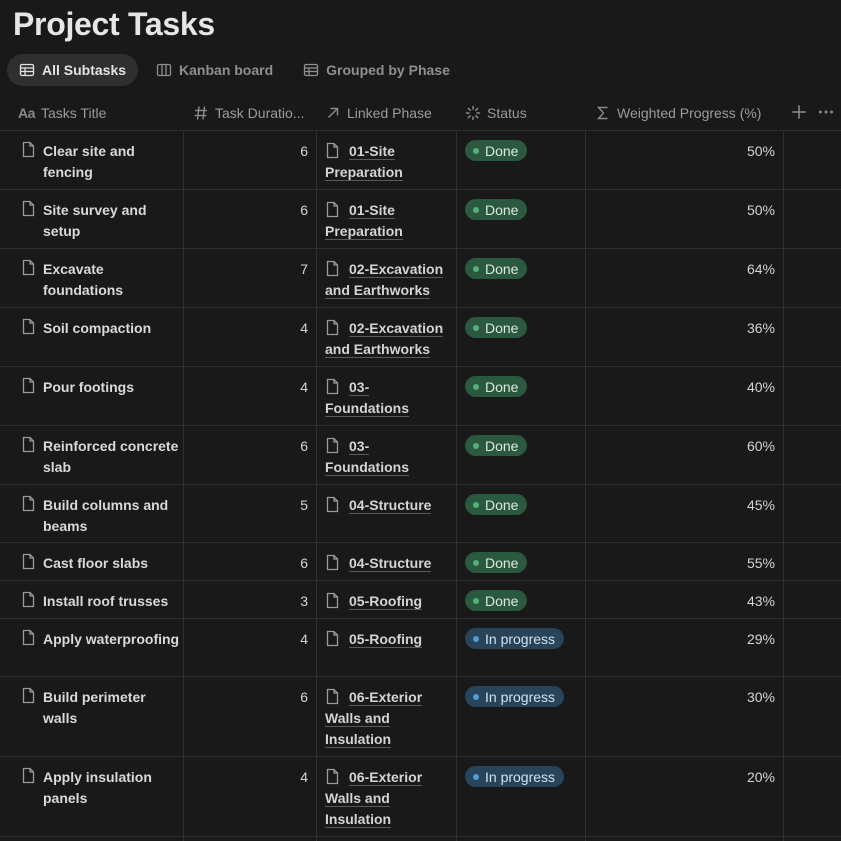 This screenshot has height=841, width=841. Describe the element at coordinates (113, 708) in the screenshot. I see `task-title: Build perimeter walls` at that location.